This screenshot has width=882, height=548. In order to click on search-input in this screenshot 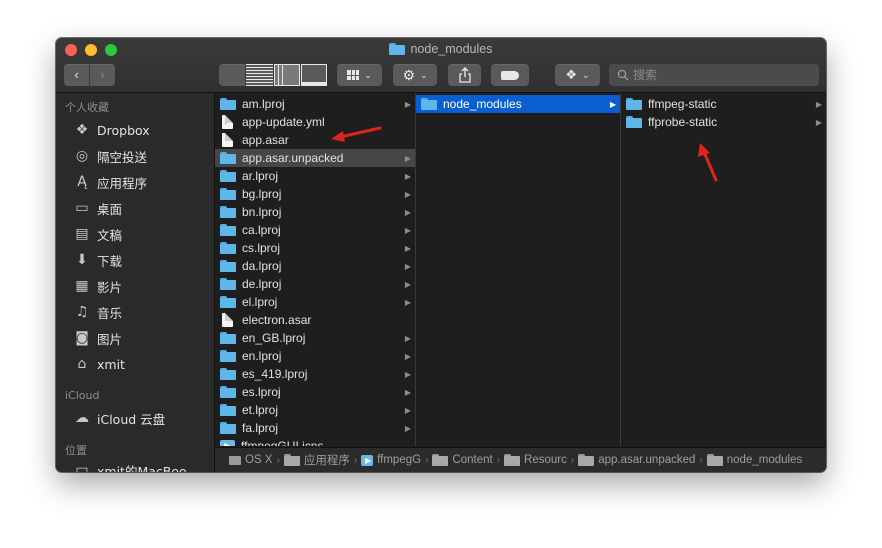, I will do `click(718, 75)`.